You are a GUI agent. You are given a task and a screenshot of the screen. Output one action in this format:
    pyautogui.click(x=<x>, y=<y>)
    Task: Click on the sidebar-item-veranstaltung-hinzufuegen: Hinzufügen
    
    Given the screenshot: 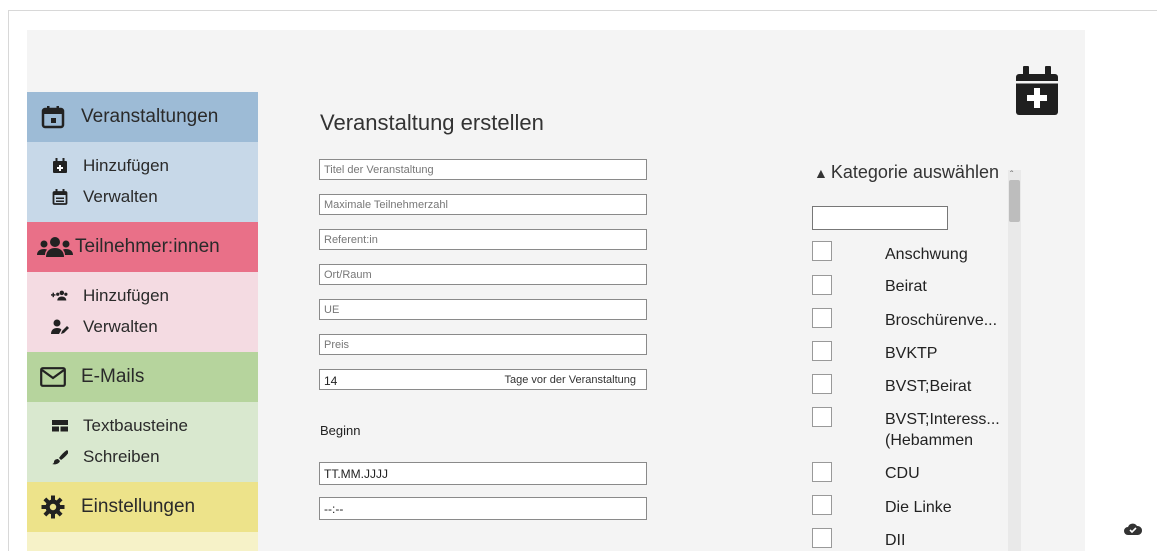 What is the action you would take?
    pyautogui.click(x=154, y=165)
    